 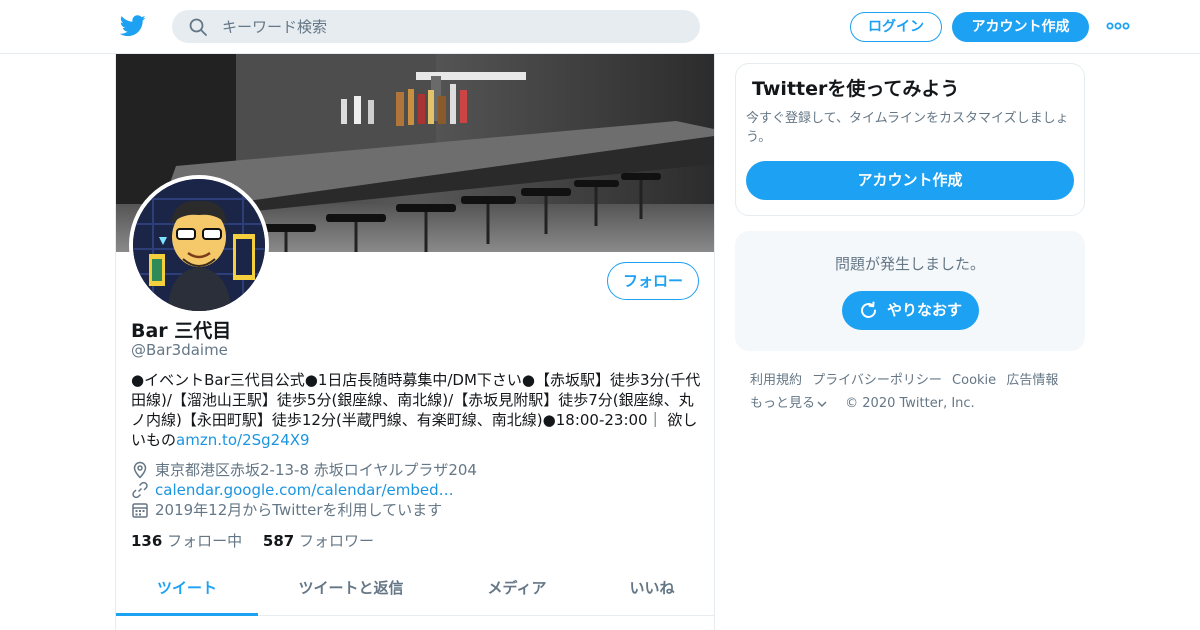 What do you see at coordinates (1118, 26) in the screenshot?
I see `more-dots-icon` at bounding box center [1118, 26].